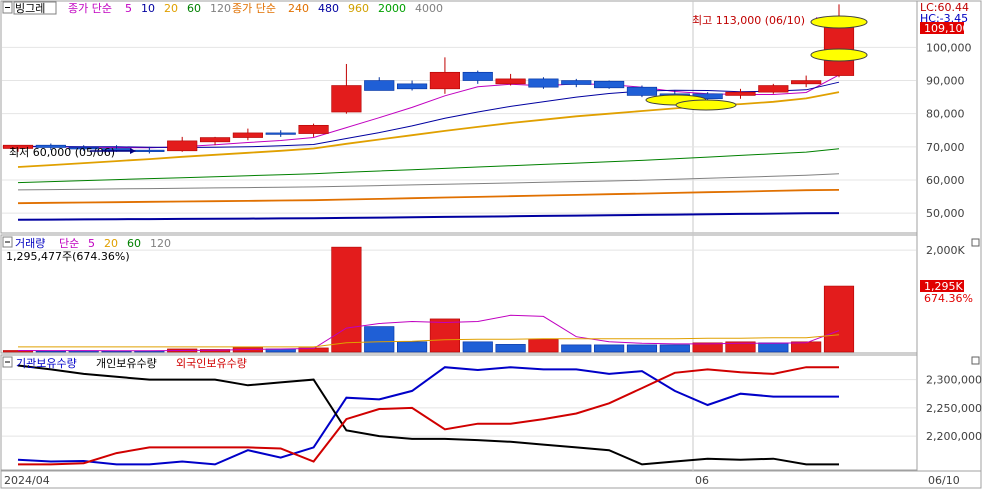 This screenshot has width=982, height=492. What do you see at coordinates (945, 81) in the screenshot?
I see `price-y-tick: 90,000` at bounding box center [945, 81].